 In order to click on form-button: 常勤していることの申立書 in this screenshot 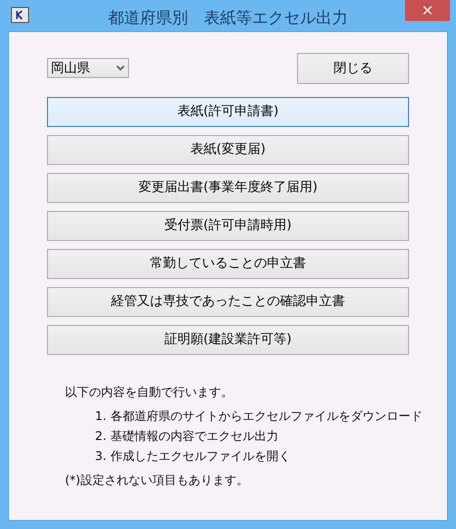, I will do `click(228, 264)`.